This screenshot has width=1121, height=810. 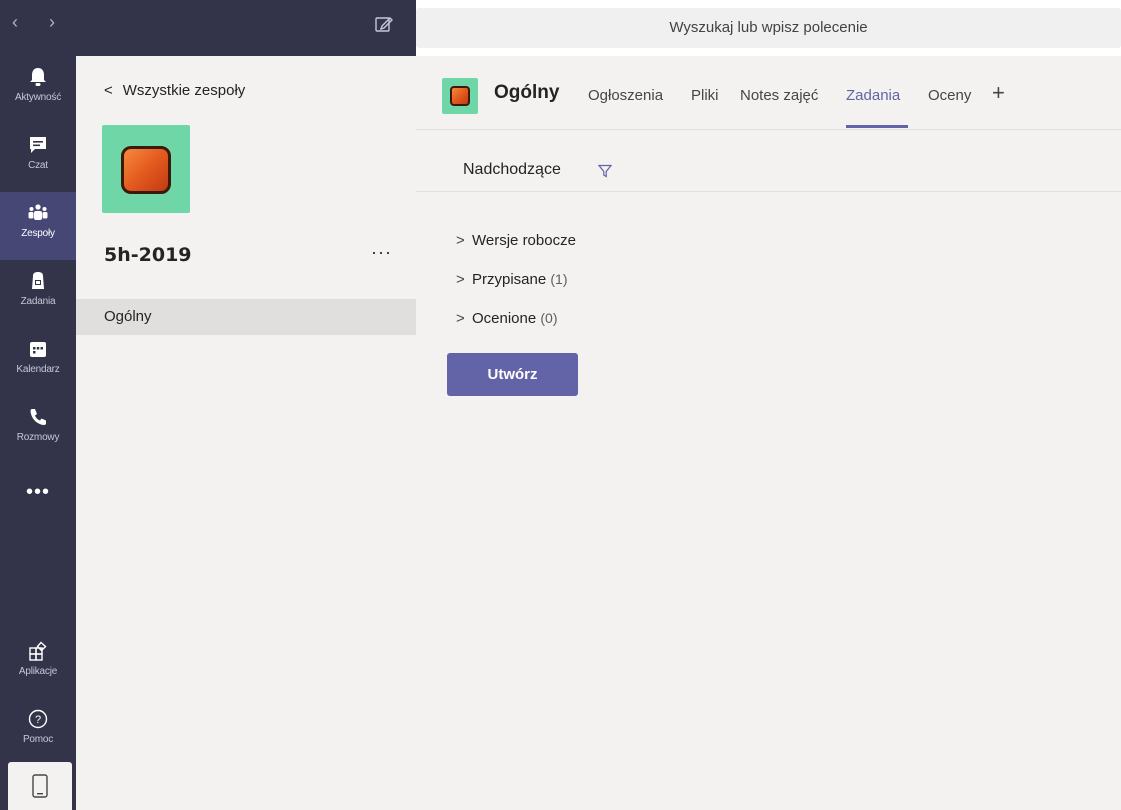 I want to click on back-arrow-icon: ‹, so click(x=23, y=22).